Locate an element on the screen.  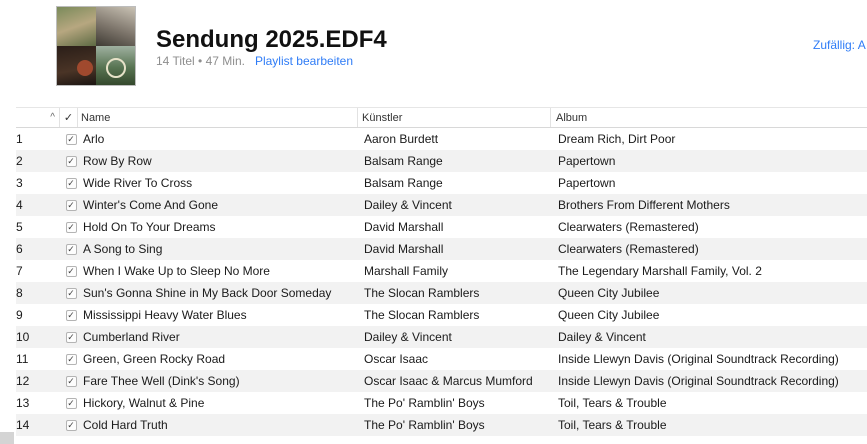
playlist-title: Sendung 2025.EDF4 is located at coordinates (271, 39).